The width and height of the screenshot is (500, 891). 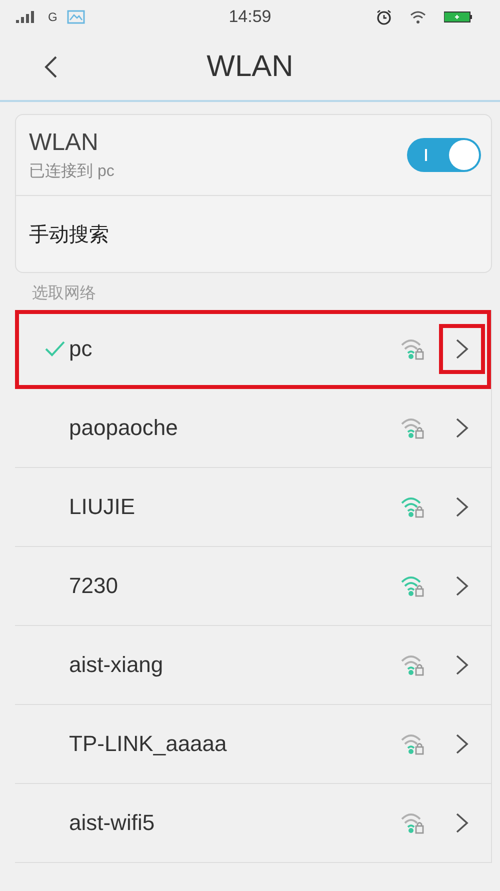 What do you see at coordinates (148, 744) in the screenshot?
I see `network-name: TP-LINK_aaaaa` at bounding box center [148, 744].